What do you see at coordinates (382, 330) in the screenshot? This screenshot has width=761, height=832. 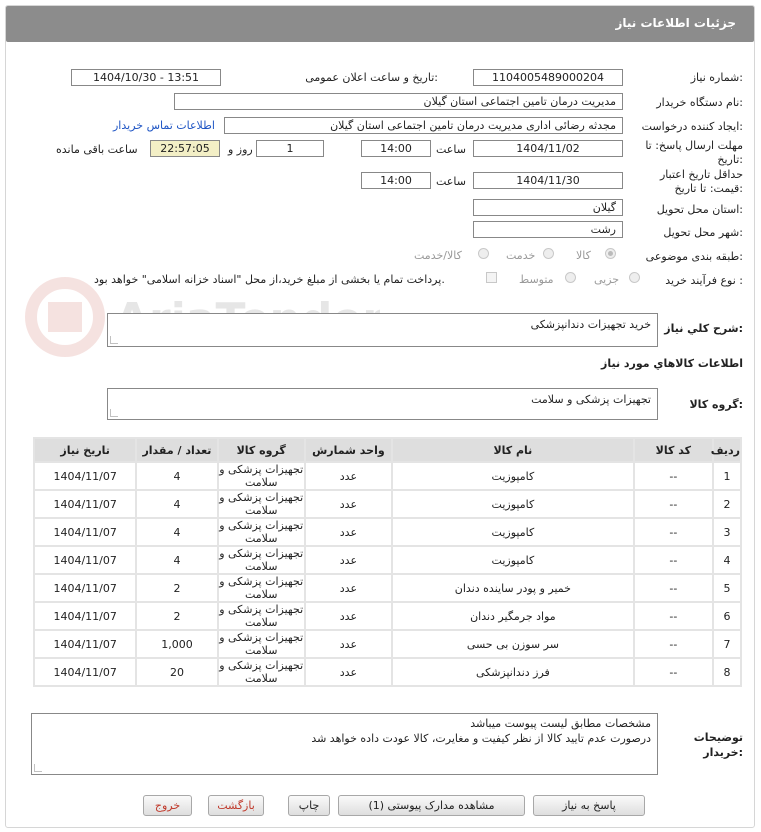 I see `summary-textarea: خرید تجهیزات دندانپزشکی` at bounding box center [382, 330].